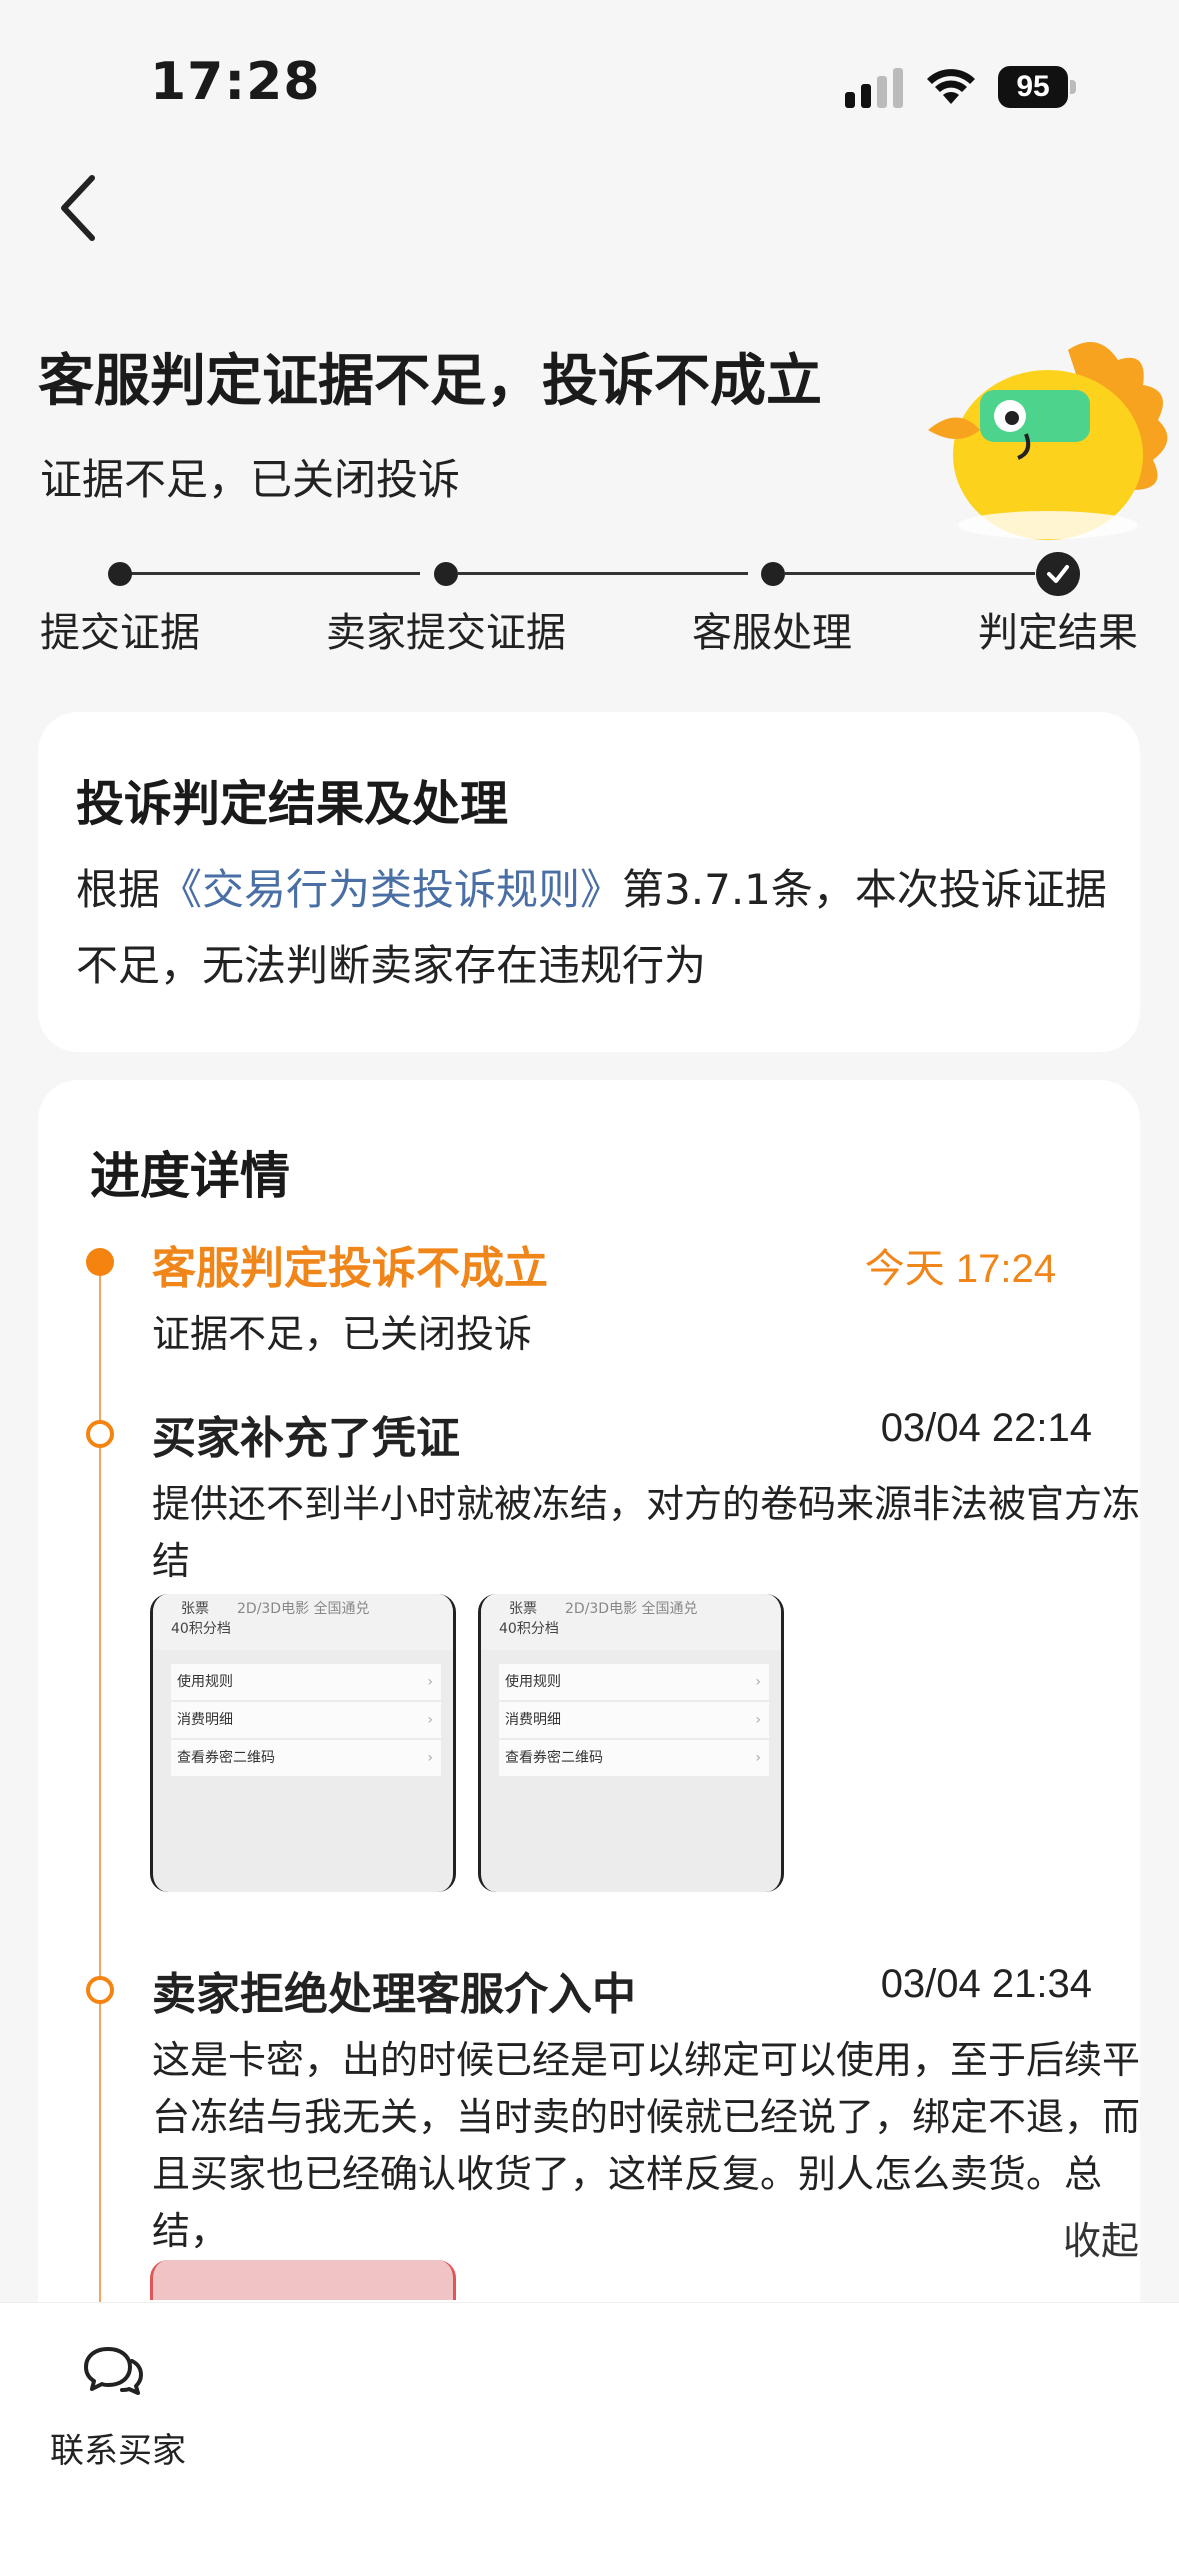 This screenshot has width=1179, height=2556. Describe the element at coordinates (874, 88) in the screenshot. I see `signal-icon` at that location.